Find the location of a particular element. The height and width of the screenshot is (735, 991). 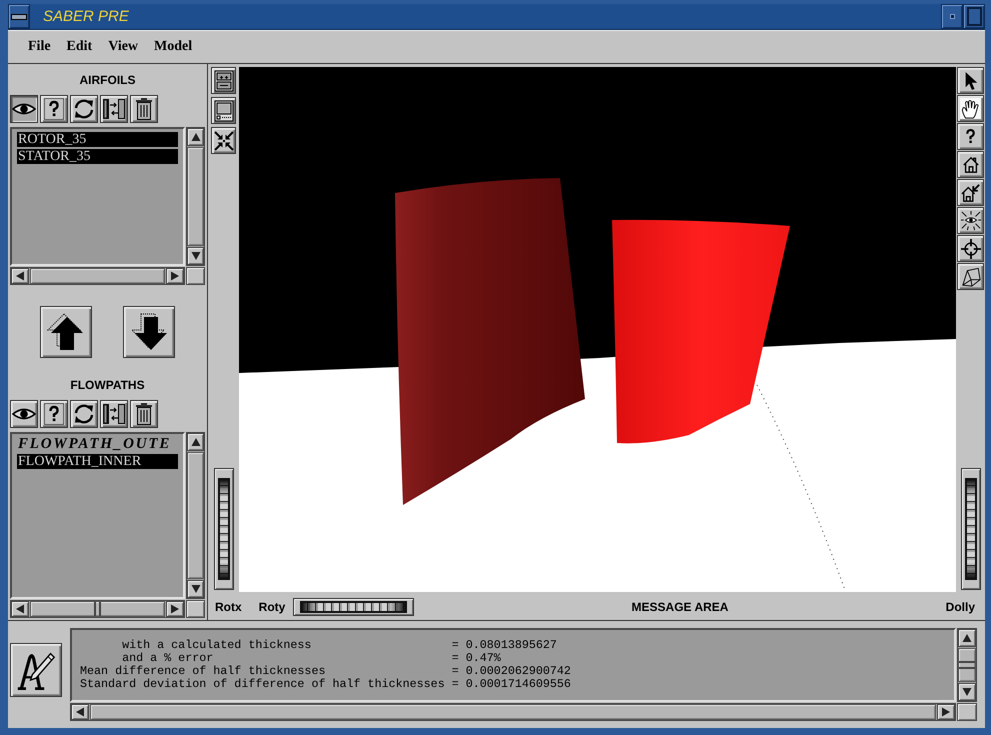

trash-icon is located at coordinates (144, 414).